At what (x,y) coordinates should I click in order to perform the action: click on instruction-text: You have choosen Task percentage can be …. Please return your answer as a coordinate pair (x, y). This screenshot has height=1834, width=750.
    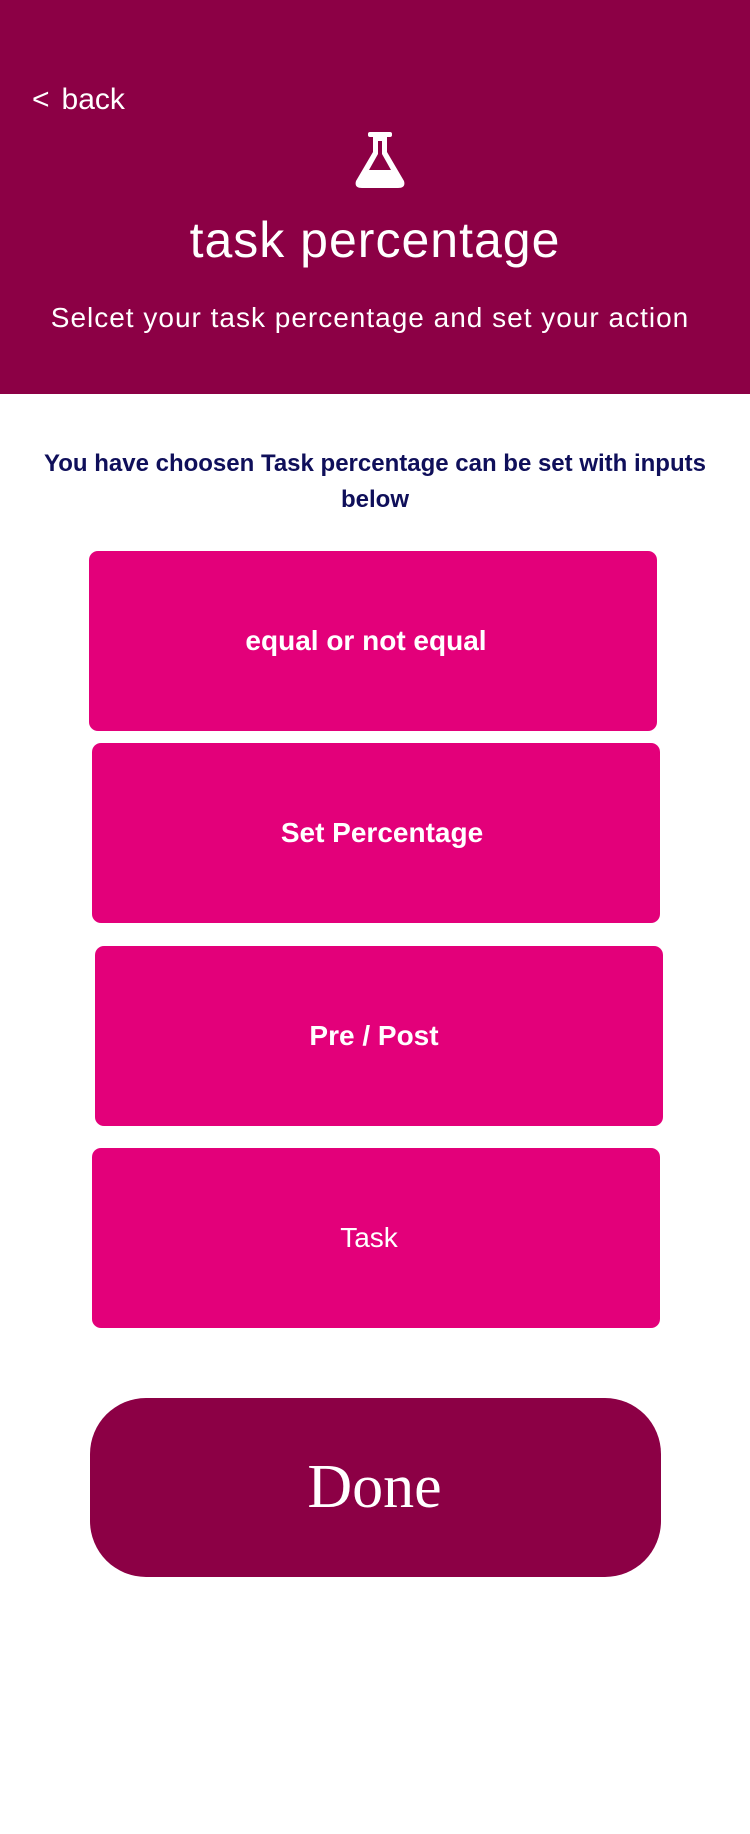
    Looking at the image, I should click on (375, 481).